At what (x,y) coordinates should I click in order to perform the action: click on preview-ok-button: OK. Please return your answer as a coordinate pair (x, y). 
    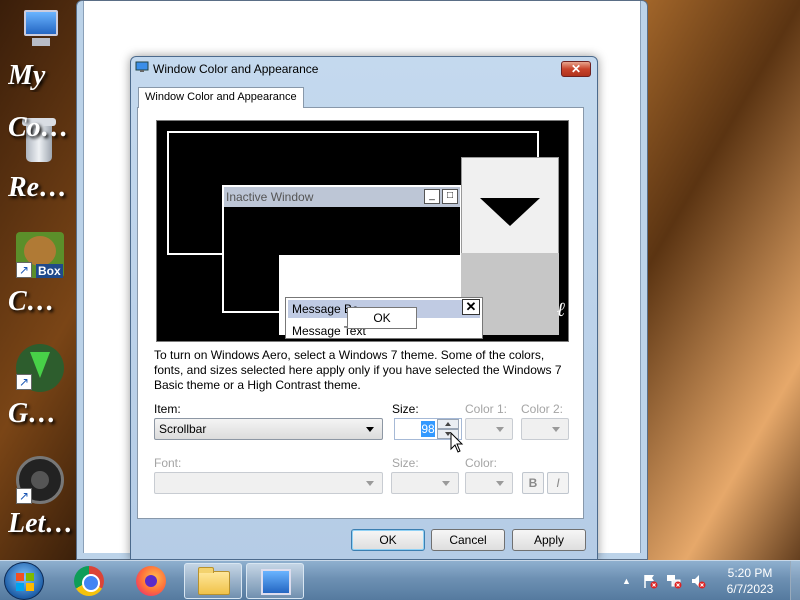
    Looking at the image, I should click on (382, 318).